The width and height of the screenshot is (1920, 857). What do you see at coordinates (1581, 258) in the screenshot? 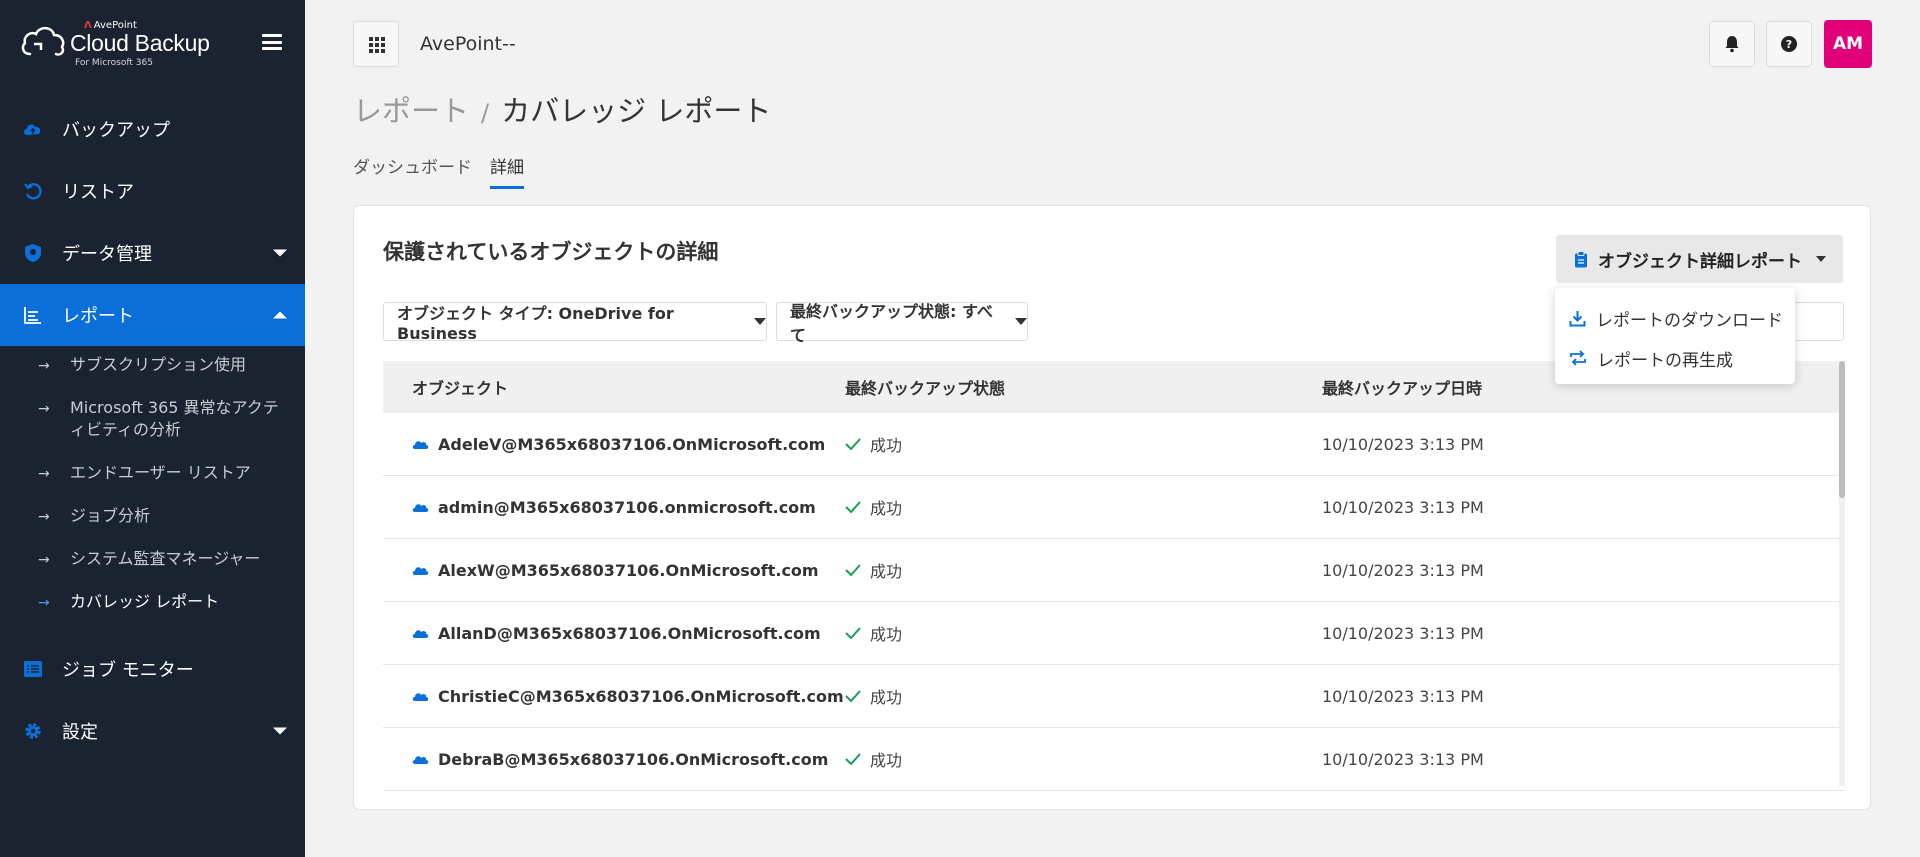
I see `clipboard-icon` at bounding box center [1581, 258].